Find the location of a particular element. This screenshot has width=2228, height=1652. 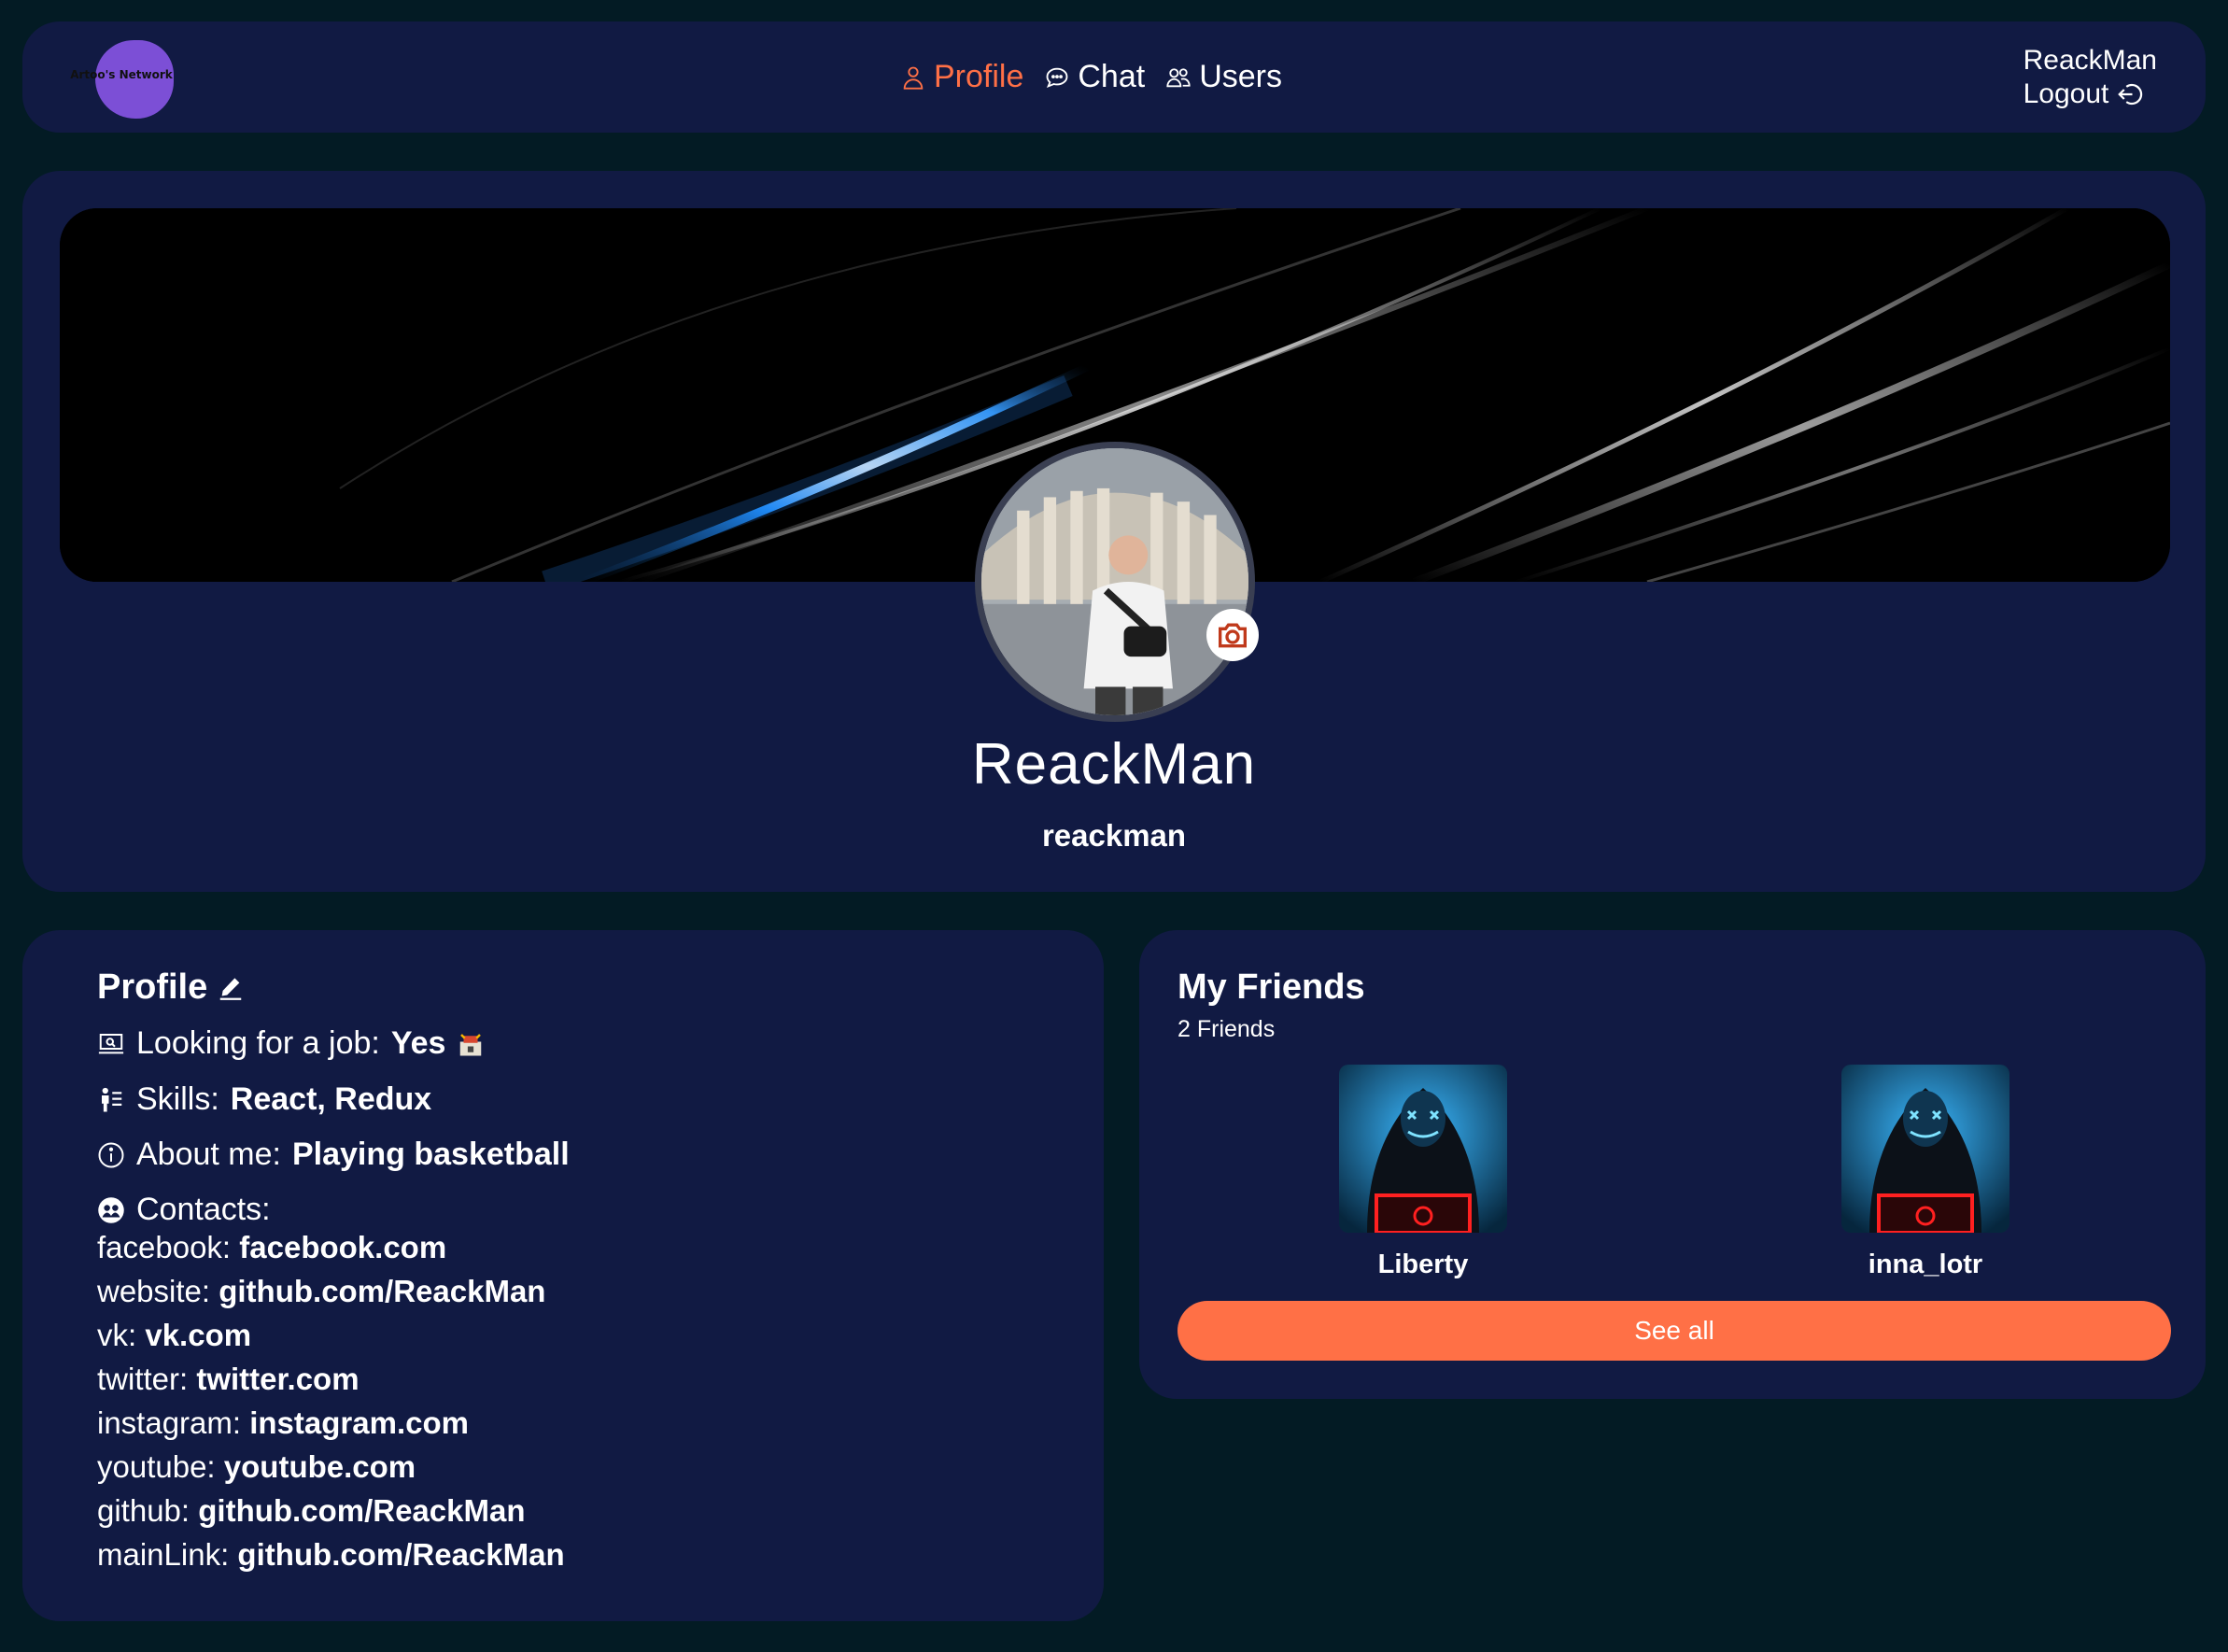

looking-for-job-row: Looking for a job: Yes is located at coordinates (291, 1043).